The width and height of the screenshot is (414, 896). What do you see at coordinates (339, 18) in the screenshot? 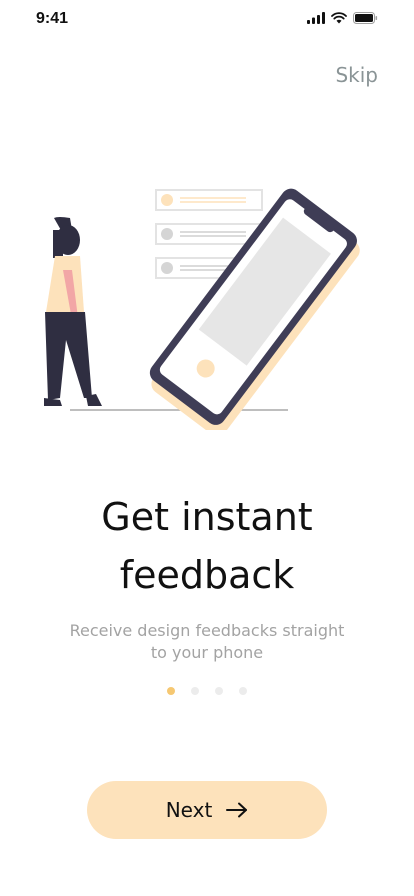
I see `wifi-icon` at bounding box center [339, 18].